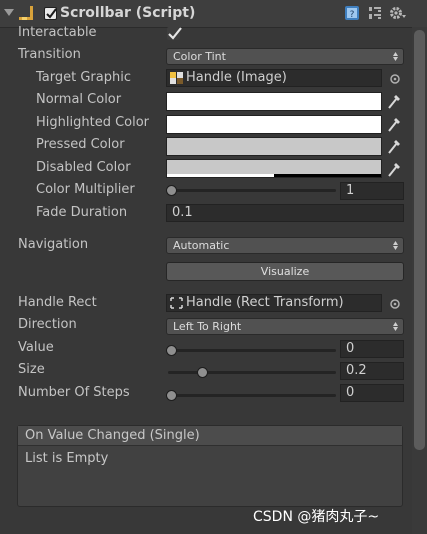 This screenshot has width=427, height=534. What do you see at coordinates (67, 458) in the screenshot?
I see `event-empty-text: List is Empty` at bounding box center [67, 458].